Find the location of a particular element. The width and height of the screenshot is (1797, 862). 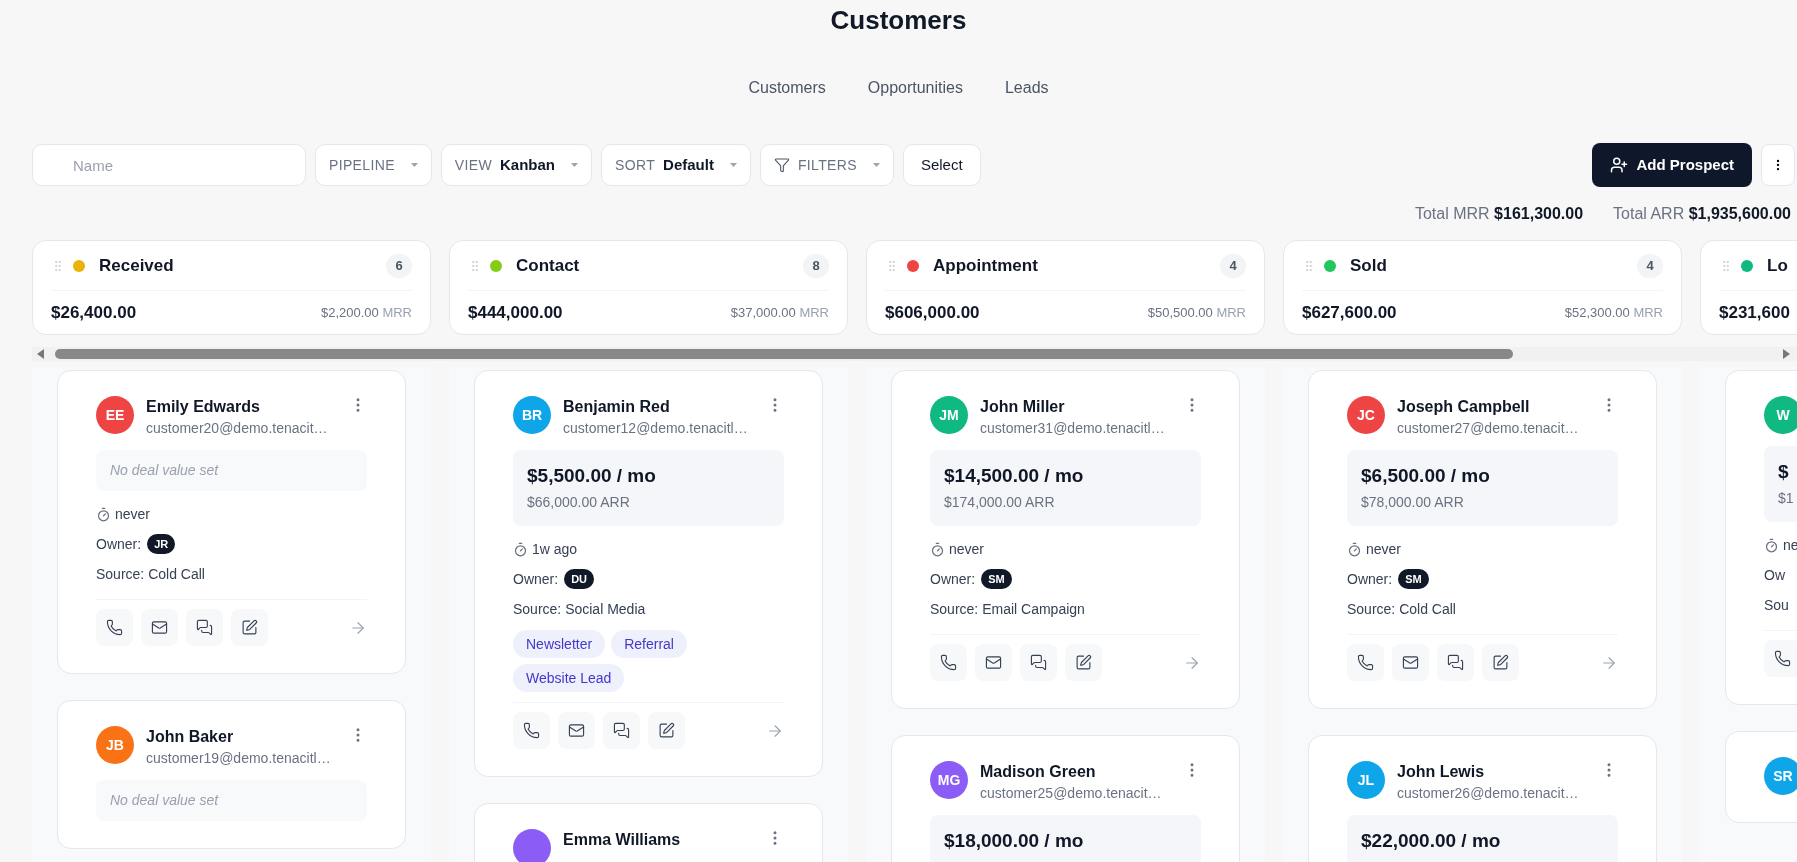

count-badge: 8 is located at coordinates (816, 265).